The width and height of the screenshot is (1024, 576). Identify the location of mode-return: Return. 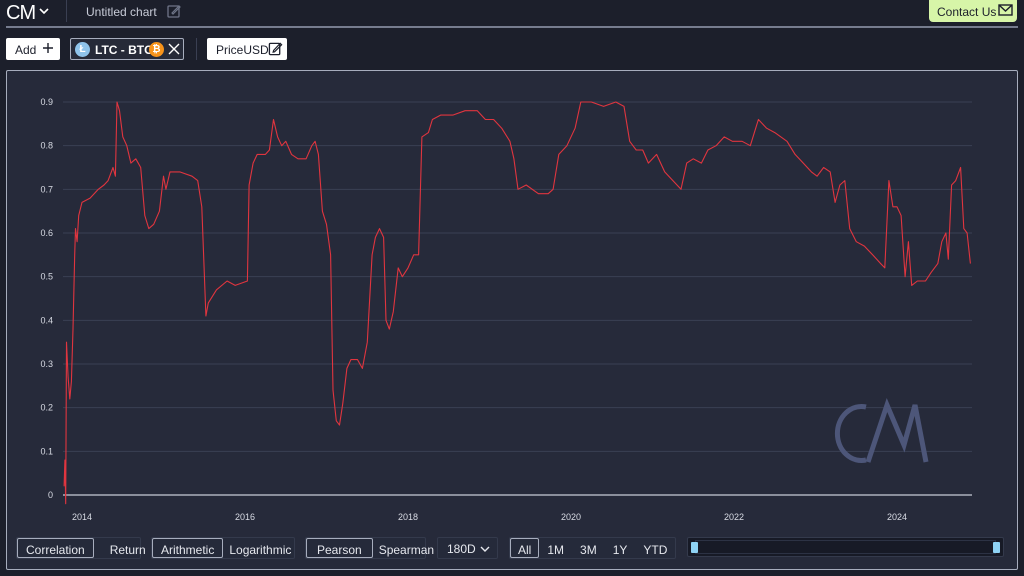
(124, 548).